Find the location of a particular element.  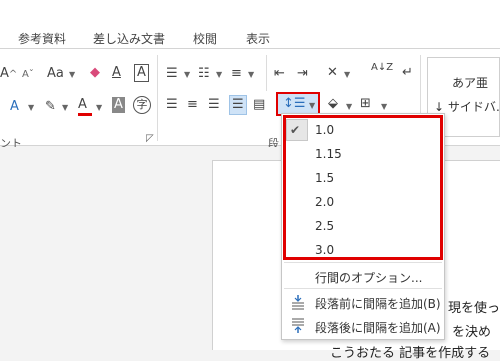

clear-formatting-icon: ◆ is located at coordinates (95, 73).